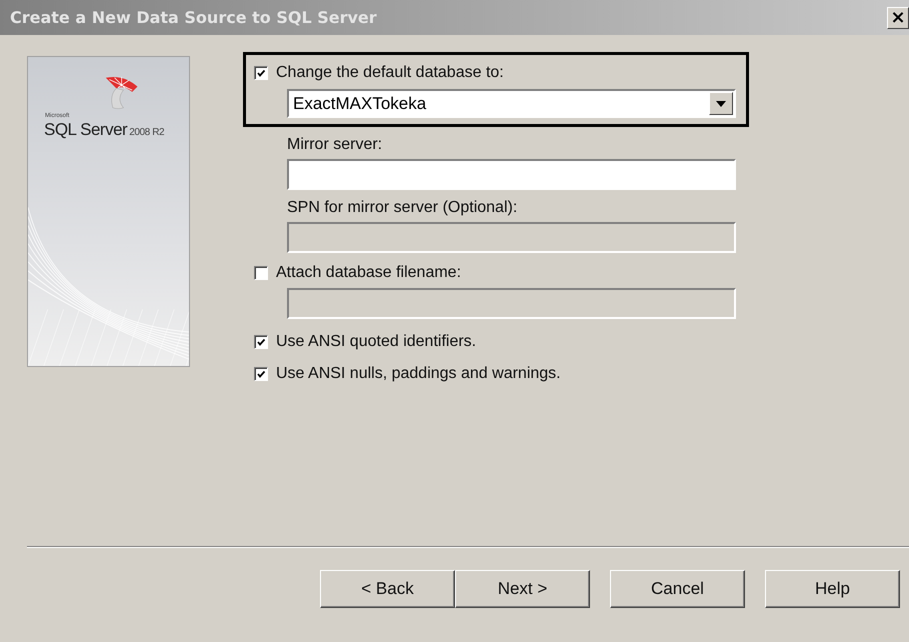 The width and height of the screenshot is (909, 642). Describe the element at coordinates (335, 145) in the screenshot. I see `field-label: Mirror server:` at that location.